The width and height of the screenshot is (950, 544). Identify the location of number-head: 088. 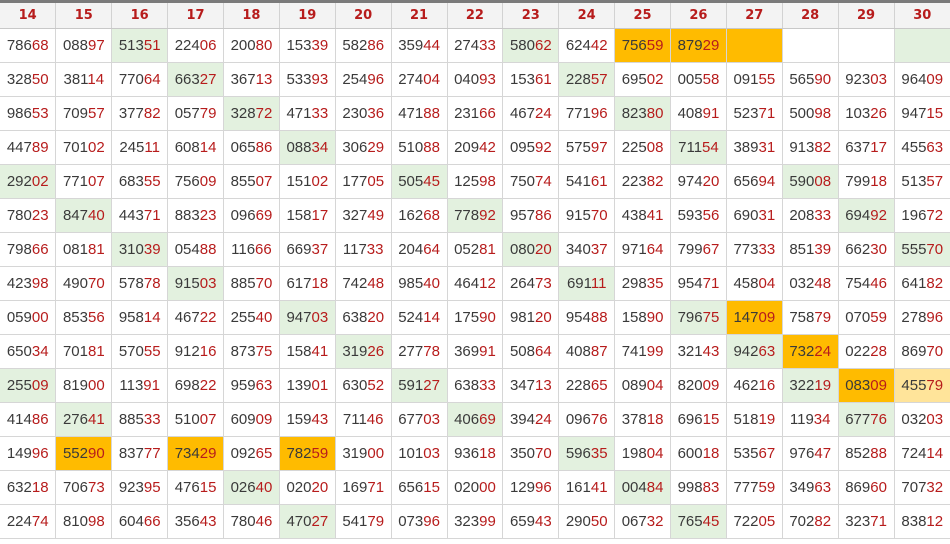
(299, 147).